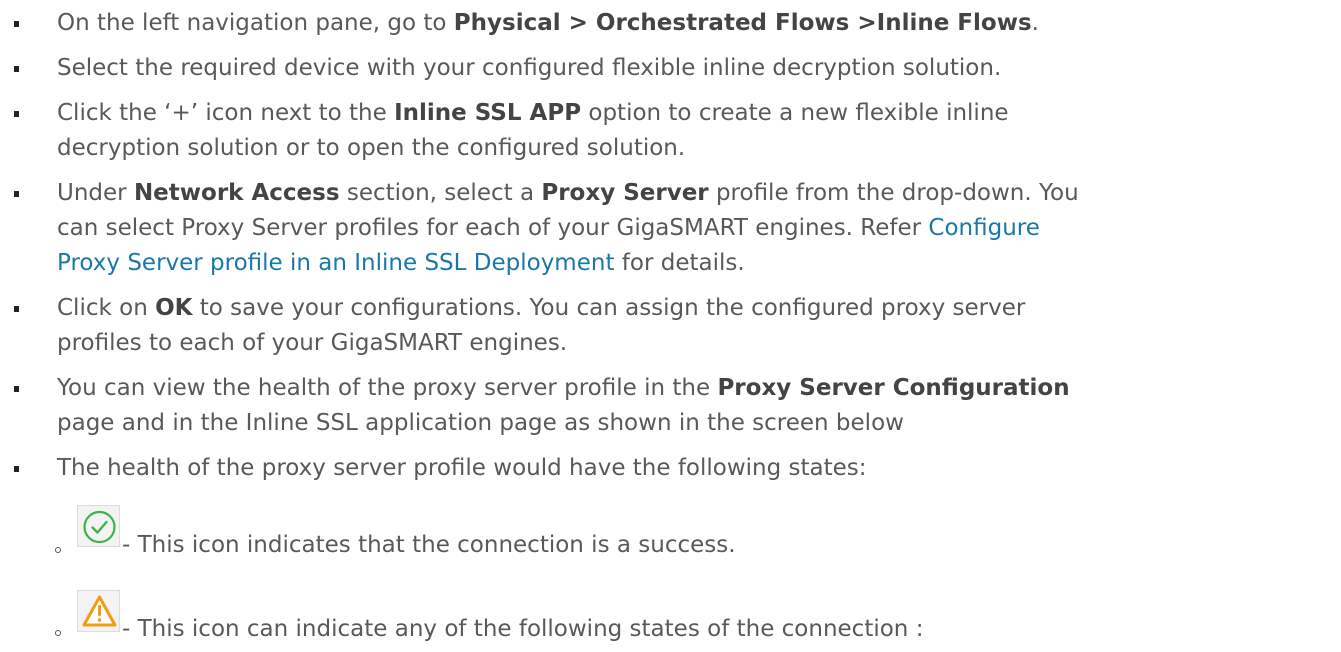 This screenshot has width=1341, height=652. What do you see at coordinates (236, 193) in the screenshot?
I see `network-access-label: Network Access` at bounding box center [236, 193].